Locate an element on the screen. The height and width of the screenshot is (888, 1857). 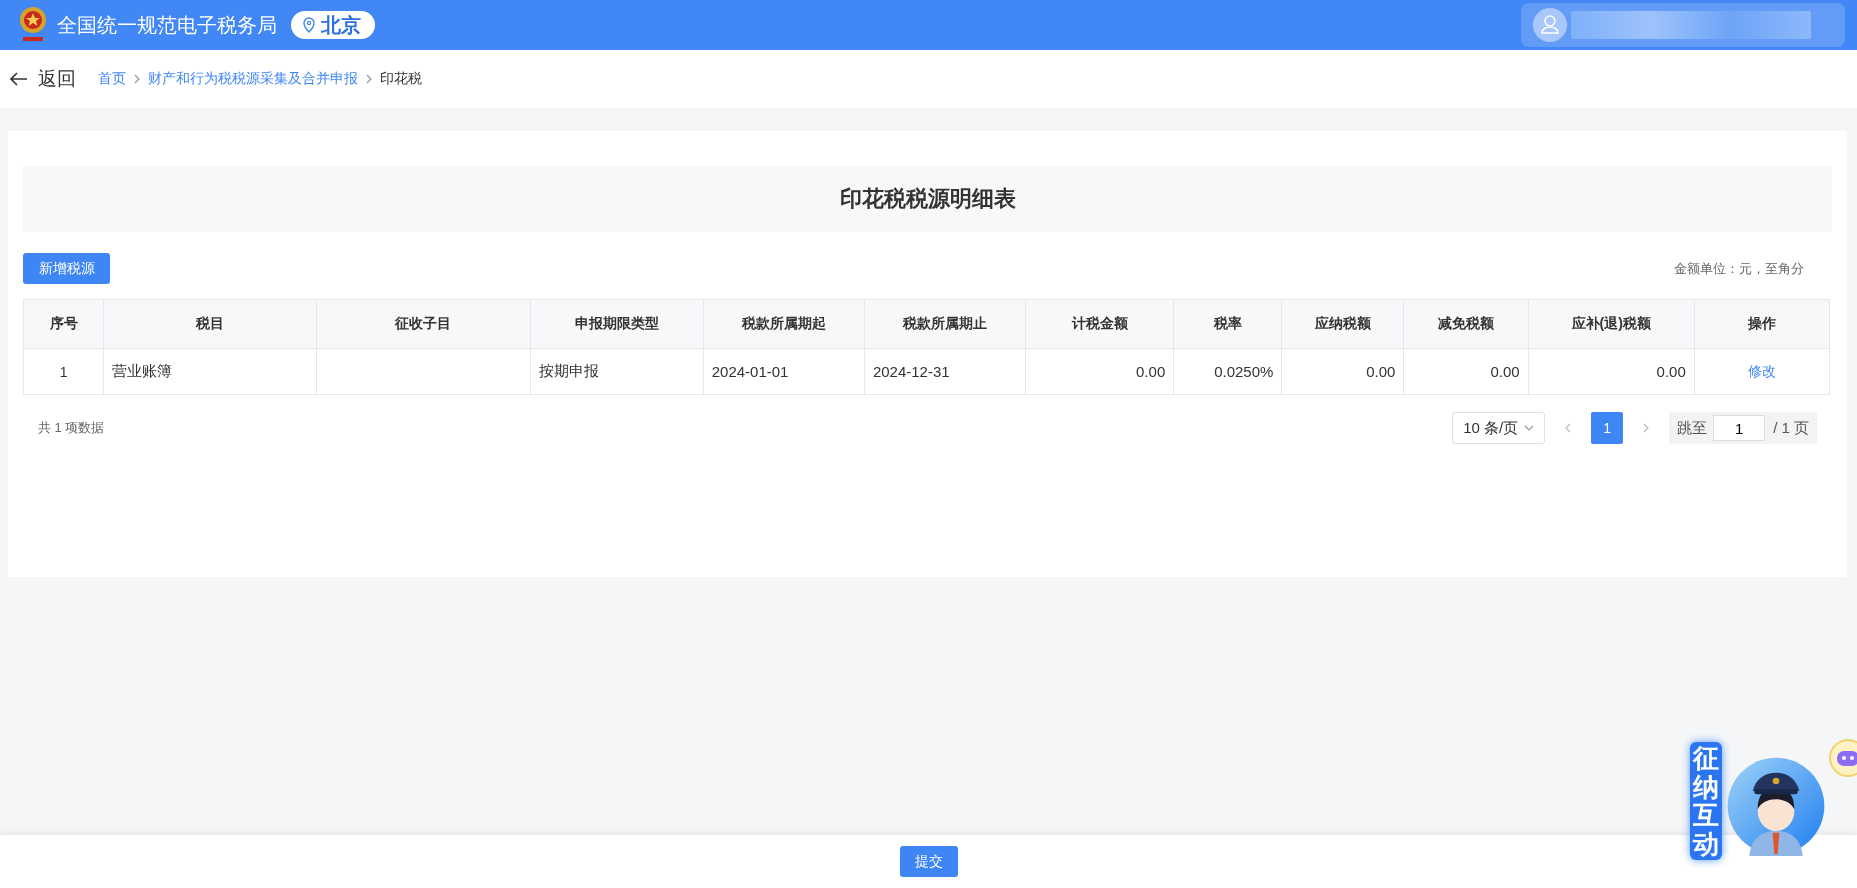
table-cell: 1 is located at coordinates (63, 371).